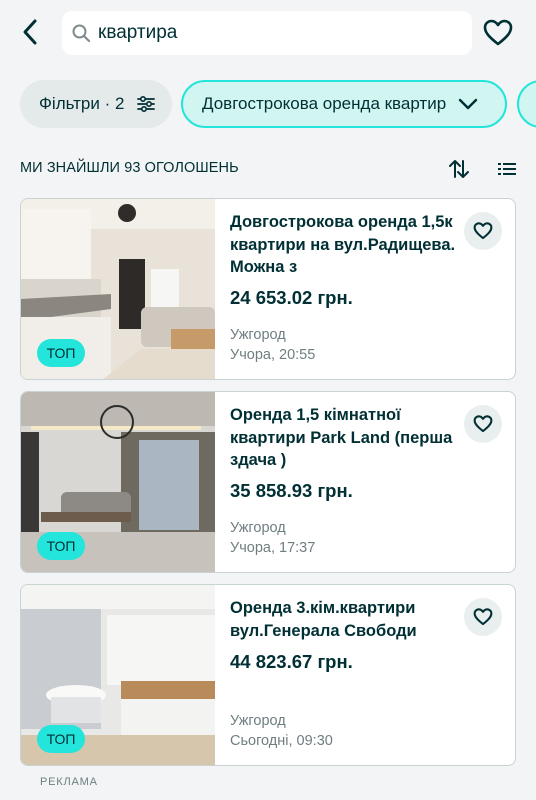 The height and width of the screenshot is (800, 536). I want to click on listing-date: Сьогодні, 09:30, so click(281, 741).